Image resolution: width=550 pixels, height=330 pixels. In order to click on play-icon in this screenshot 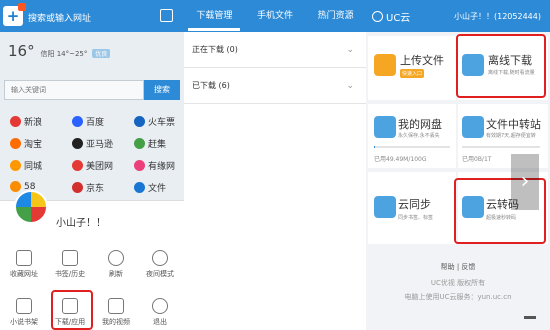, I will do `click(116, 306)`.